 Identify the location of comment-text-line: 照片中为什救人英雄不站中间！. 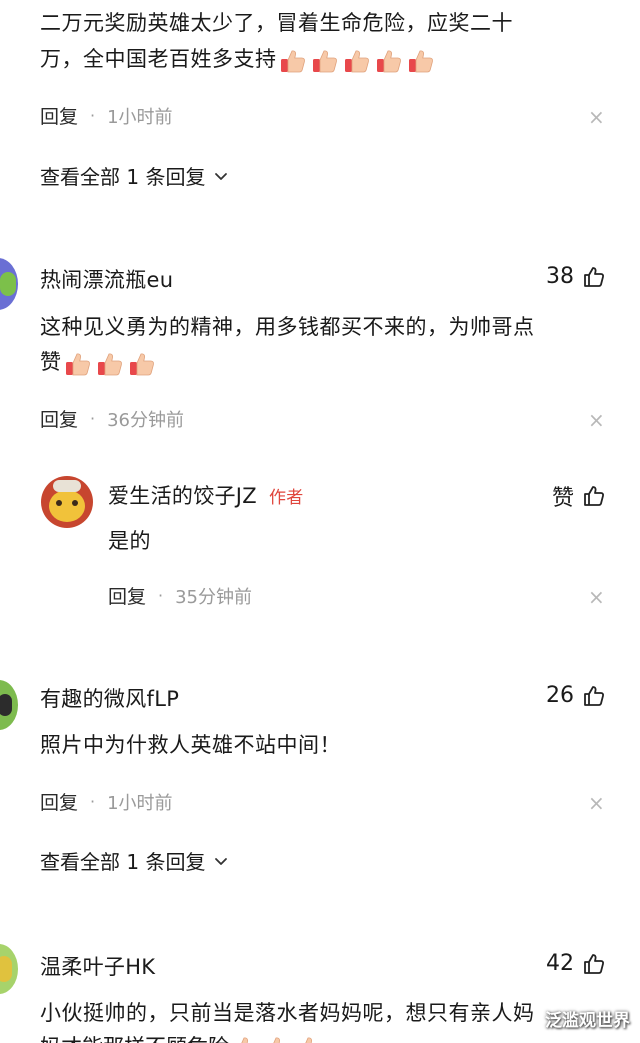
(190, 745).